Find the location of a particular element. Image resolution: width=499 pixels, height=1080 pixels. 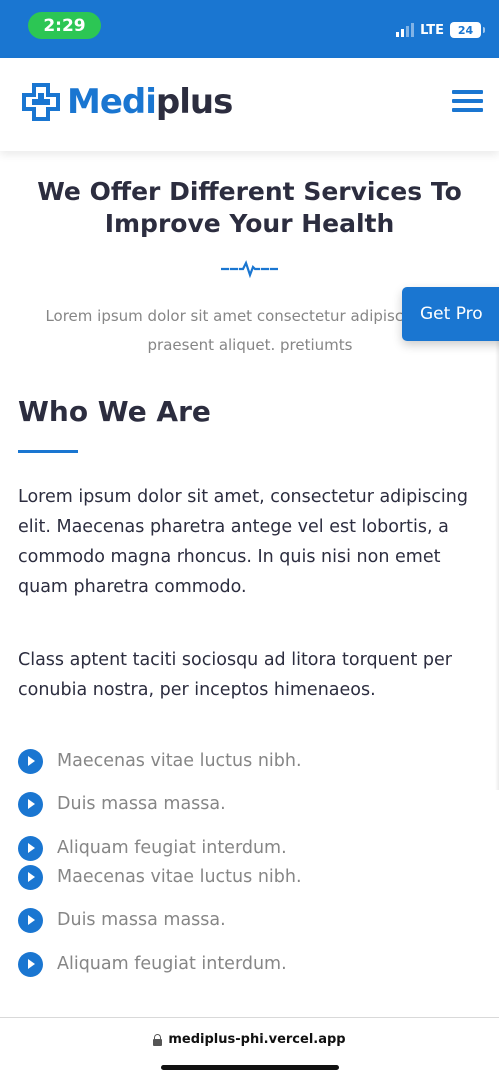

status-indicators: LTE 24 is located at coordinates (440, 30).